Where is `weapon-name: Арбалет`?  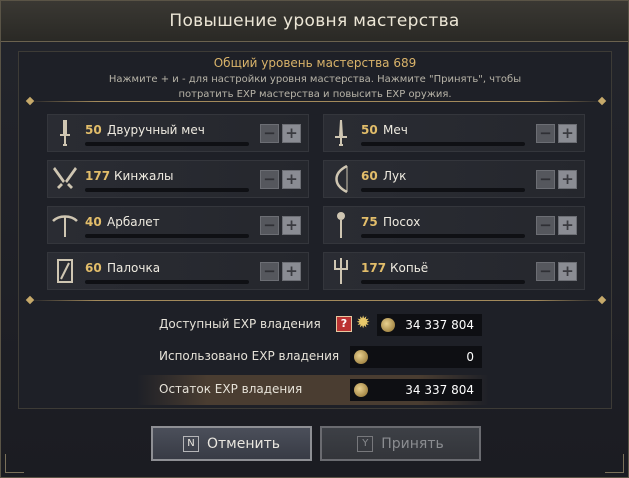 weapon-name: Арбалет is located at coordinates (133, 222).